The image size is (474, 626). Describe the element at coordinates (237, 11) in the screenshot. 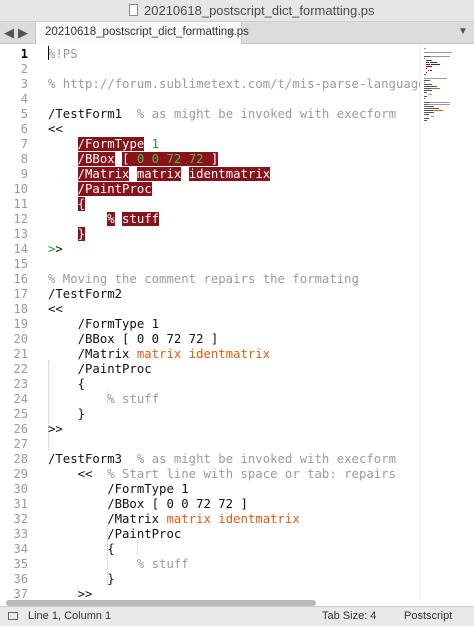

I see `title-bar: 20210618_postscript_dict_formatting.ps` at that location.